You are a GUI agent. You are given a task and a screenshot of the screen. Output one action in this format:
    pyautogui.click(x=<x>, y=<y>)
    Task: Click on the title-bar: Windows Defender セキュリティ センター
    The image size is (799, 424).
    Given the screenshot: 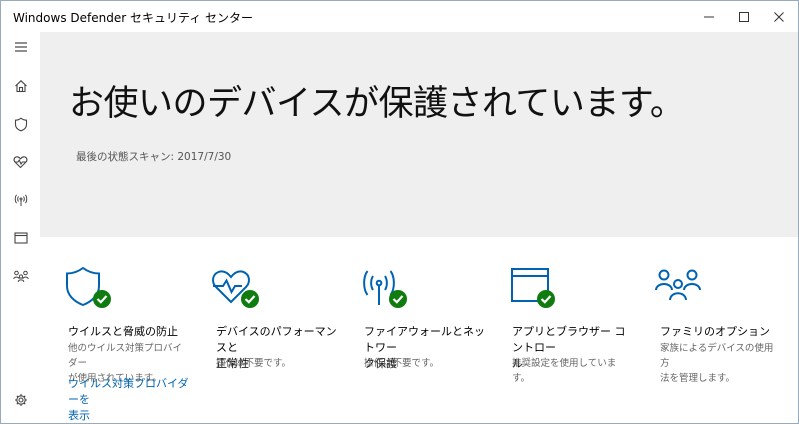 What is the action you would take?
    pyautogui.click(x=399, y=16)
    